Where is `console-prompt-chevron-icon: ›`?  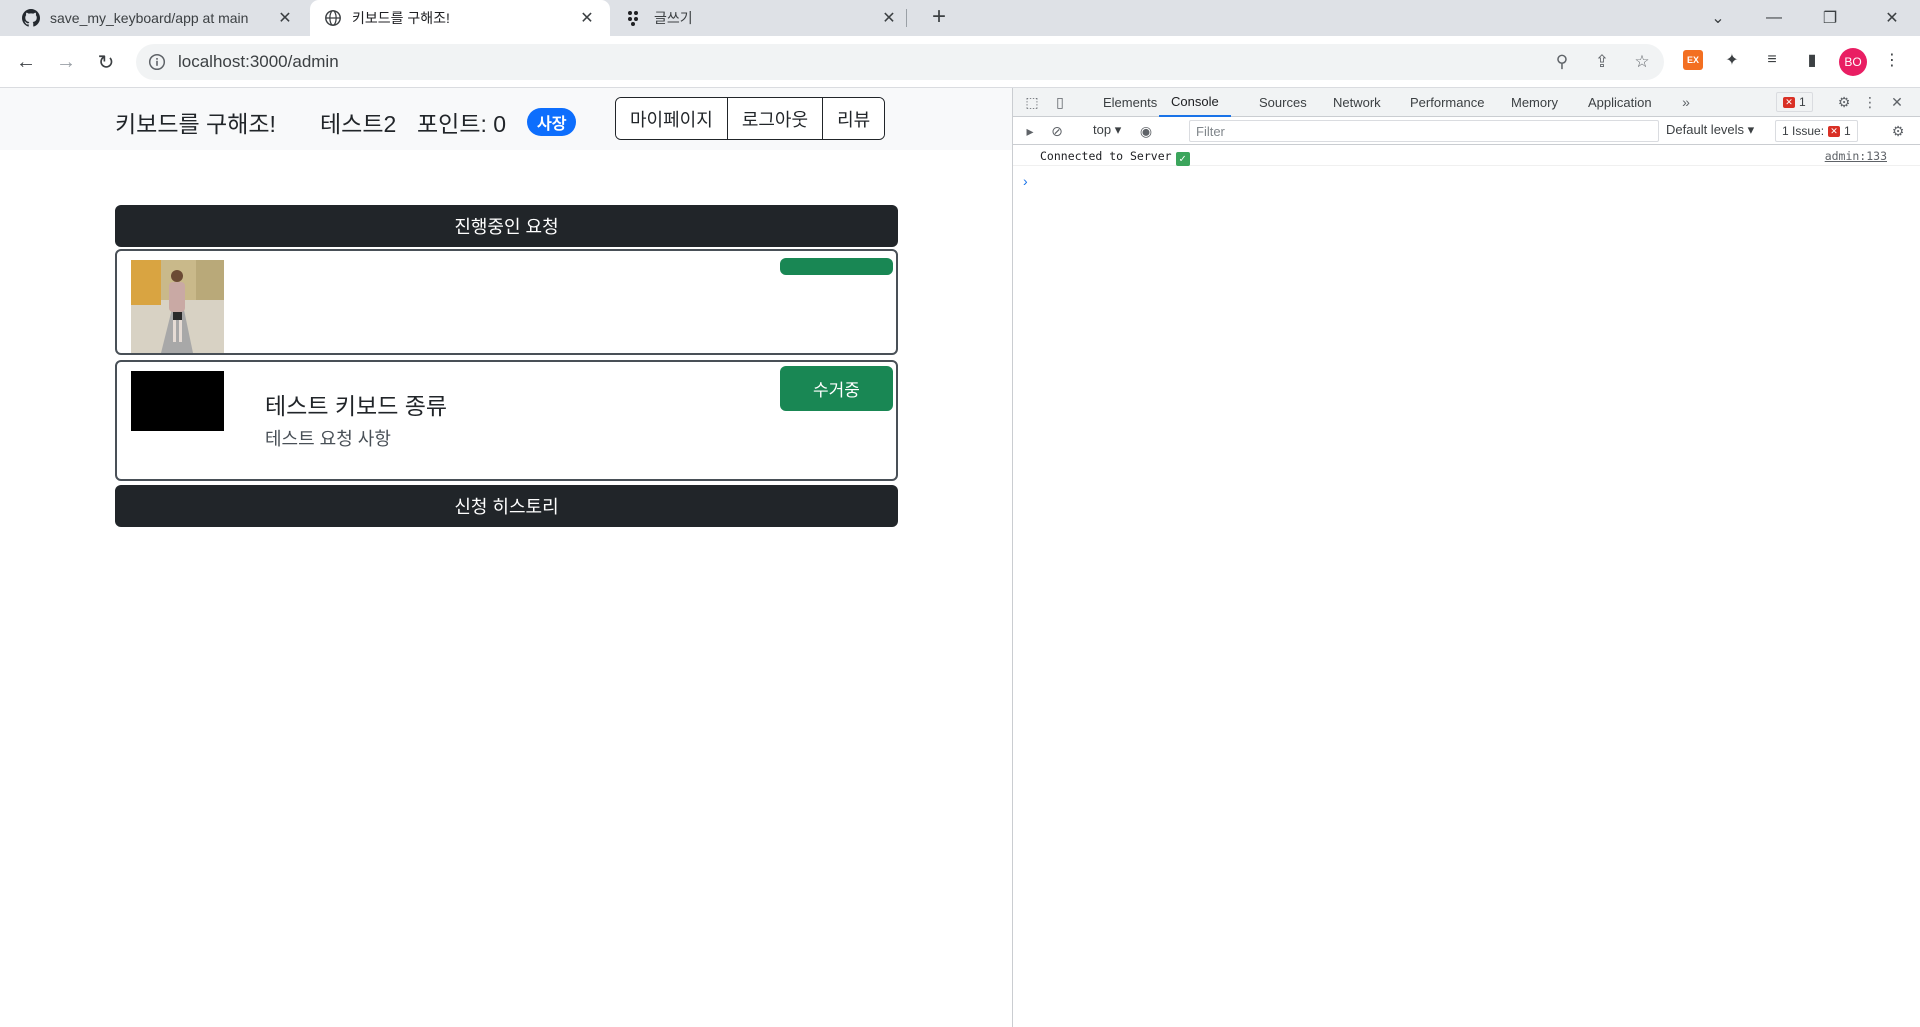 console-prompt-chevron-icon: › is located at coordinates (1025, 181).